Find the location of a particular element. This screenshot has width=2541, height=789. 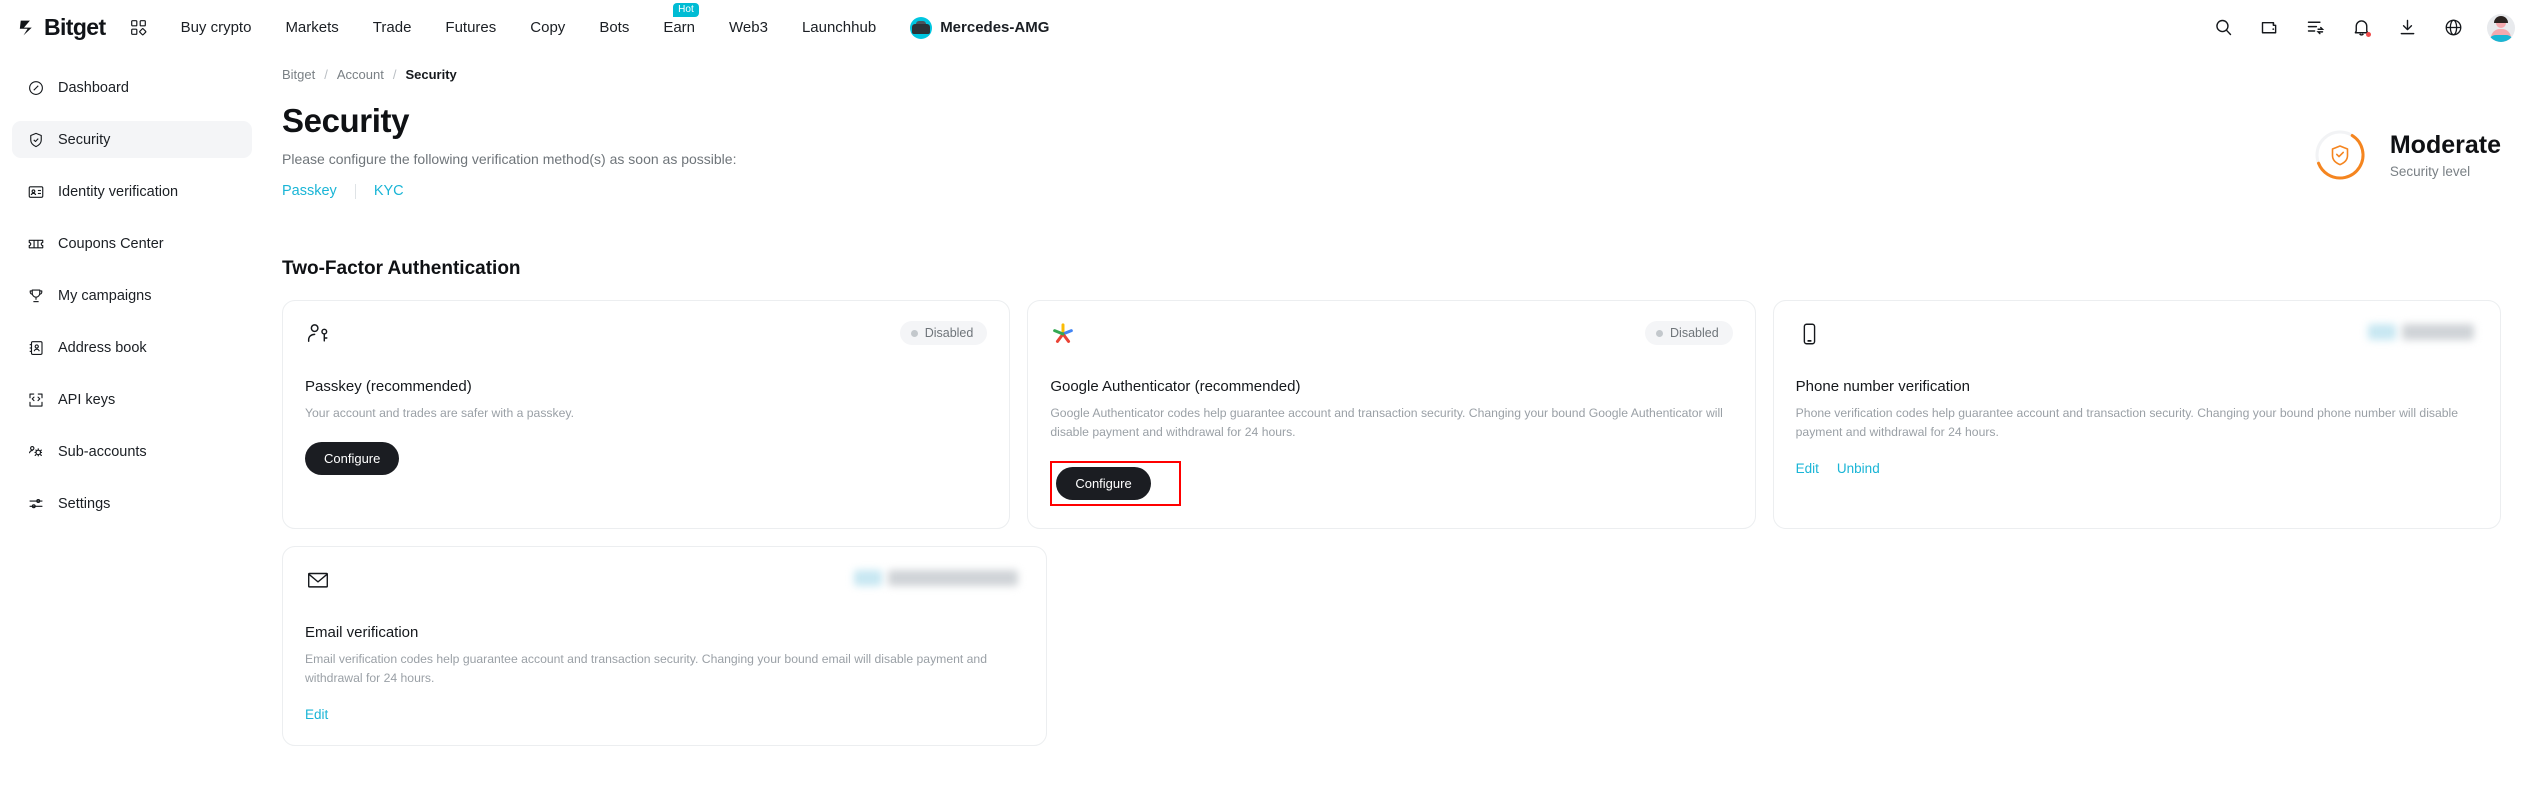

sidebar-item-coupons-center: Coupons Center is located at coordinates (132, 243).